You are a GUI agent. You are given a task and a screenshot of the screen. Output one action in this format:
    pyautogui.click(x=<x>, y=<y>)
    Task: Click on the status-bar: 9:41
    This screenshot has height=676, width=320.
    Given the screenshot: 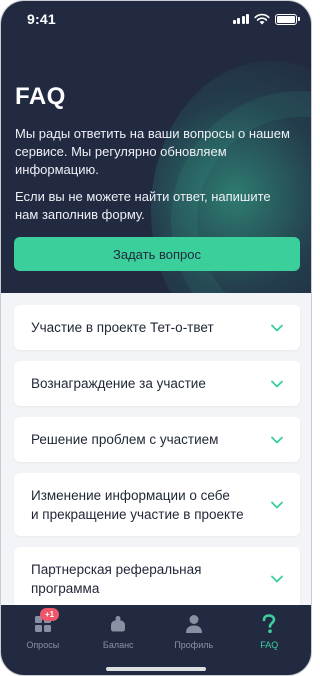 What is the action you would take?
    pyautogui.click(x=156, y=19)
    